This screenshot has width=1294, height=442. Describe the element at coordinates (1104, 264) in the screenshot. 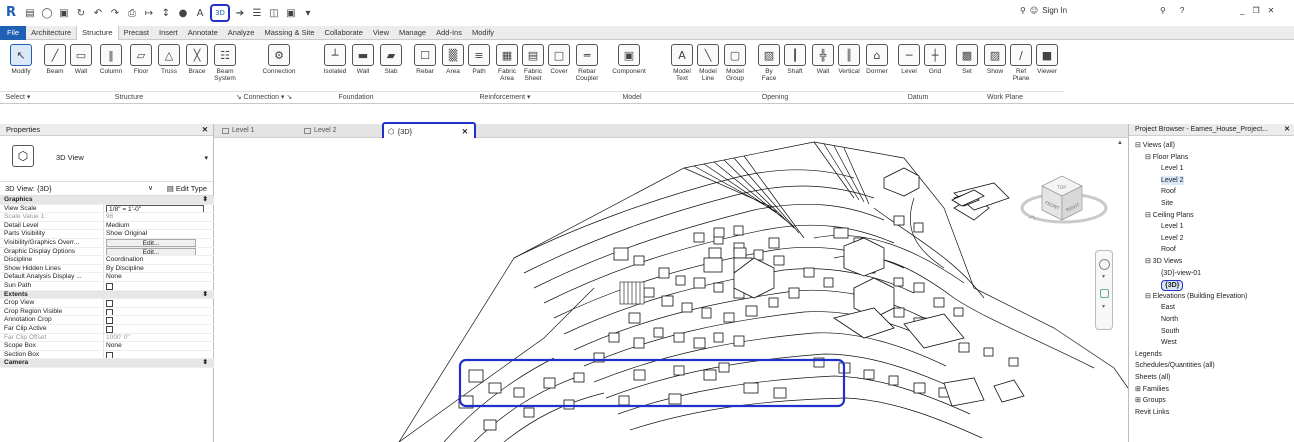

I see `steering-wheel-icon` at that location.